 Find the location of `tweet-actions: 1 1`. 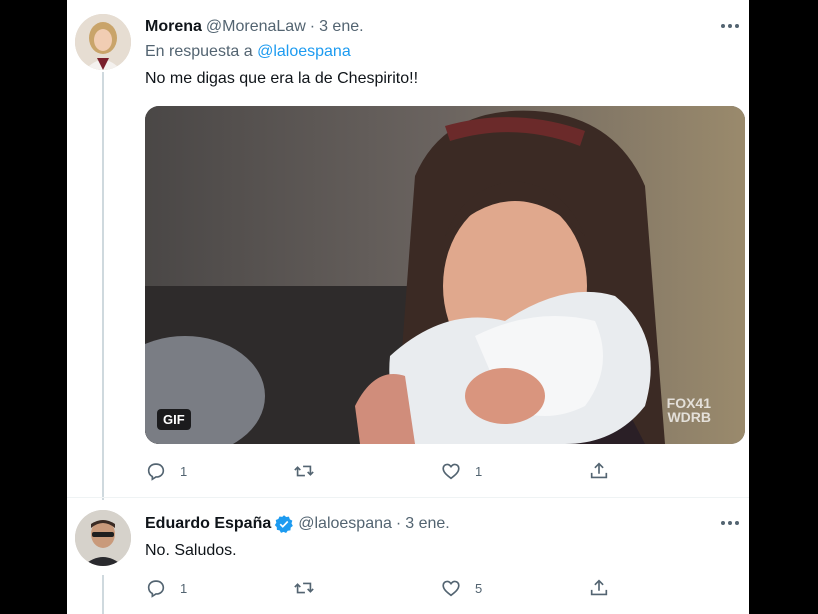

tweet-actions: 1 1 is located at coordinates (440, 471).